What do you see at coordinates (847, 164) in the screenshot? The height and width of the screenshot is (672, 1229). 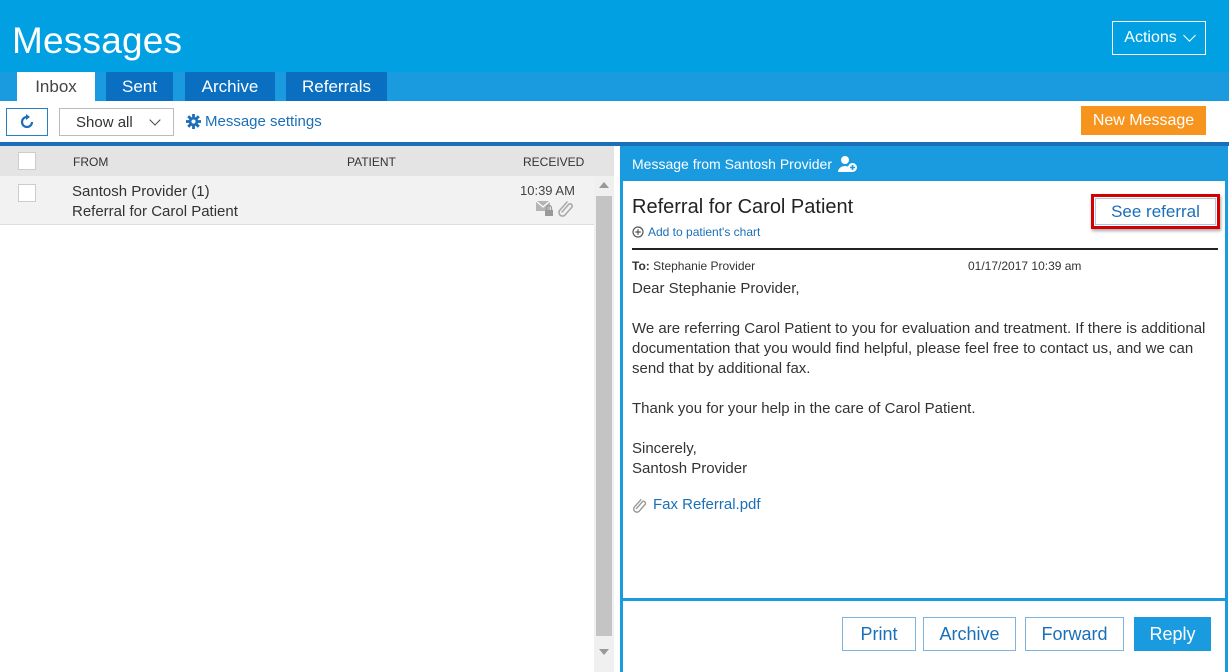 I see `add-contact-icon` at bounding box center [847, 164].